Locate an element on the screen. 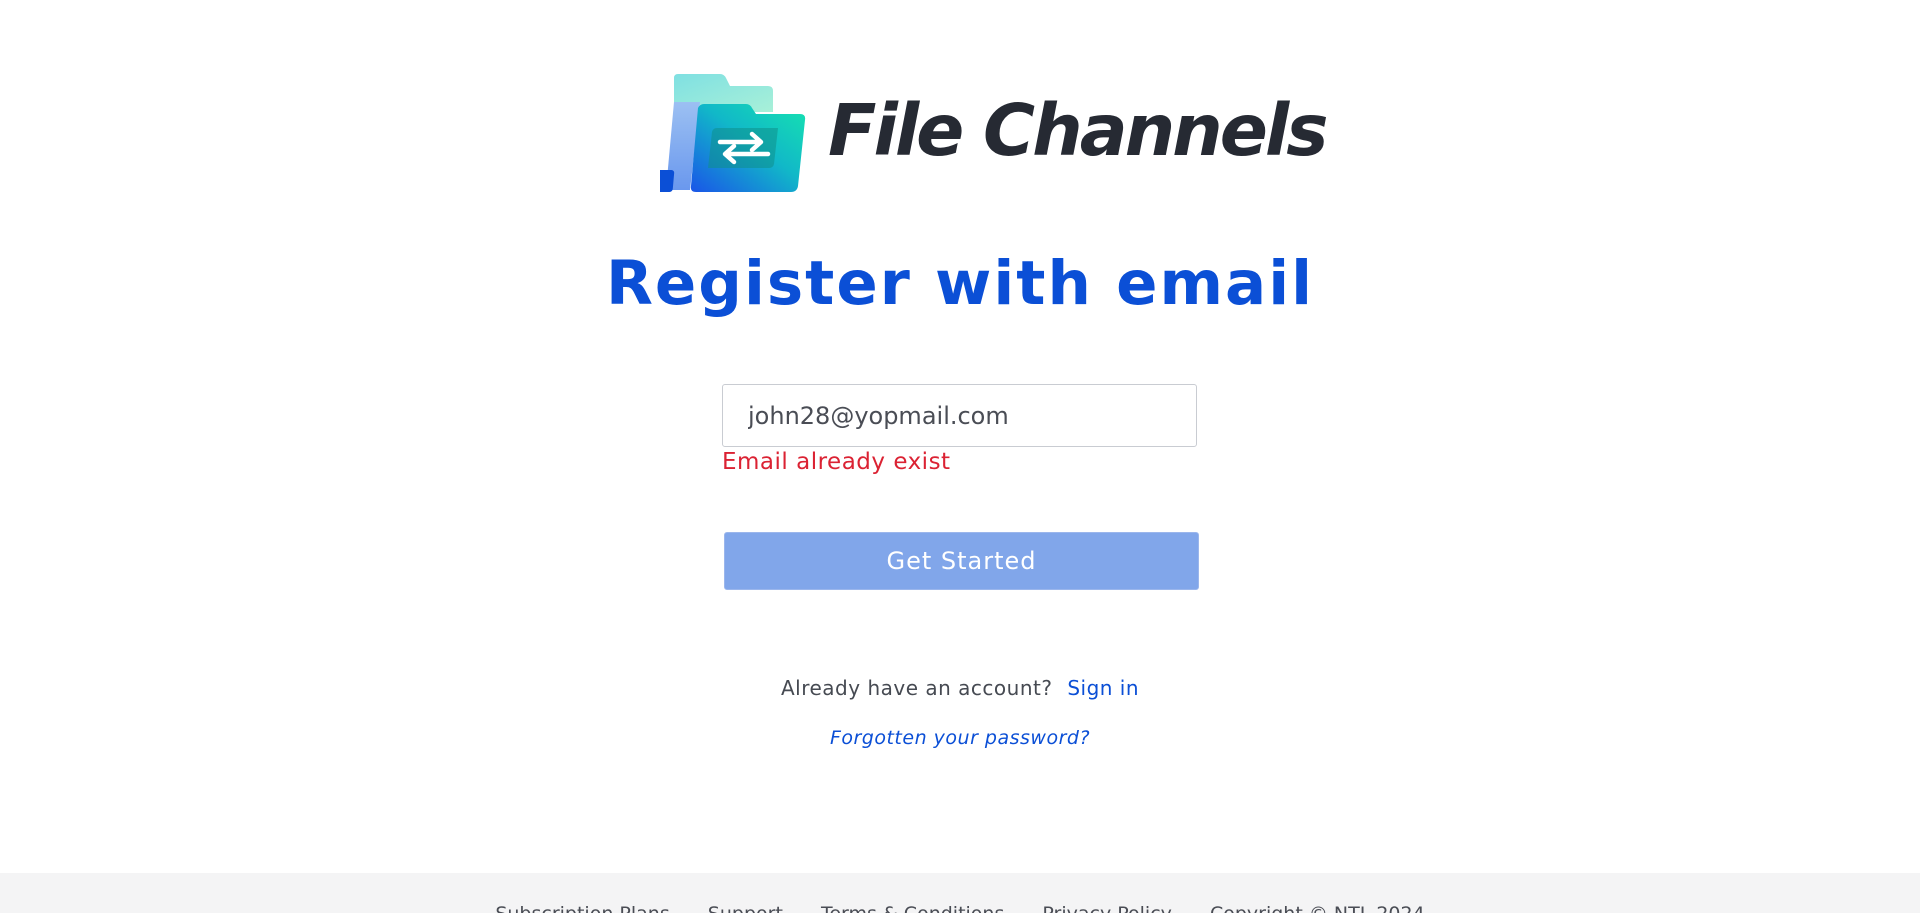 The width and height of the screenshot is (1920, 913). forgot-password-row: Forgotten your password? is located at coordinates (960, 738).